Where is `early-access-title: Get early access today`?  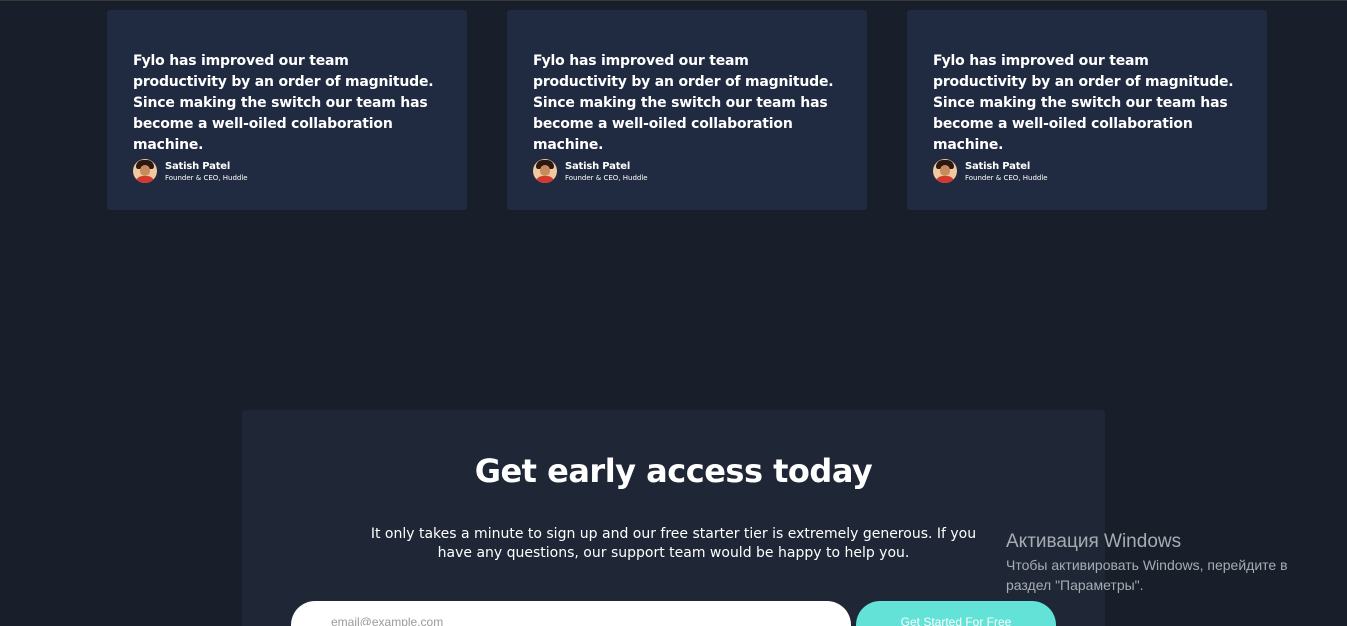
early-access-title: Get early access today is located at coordinates (673, 471).